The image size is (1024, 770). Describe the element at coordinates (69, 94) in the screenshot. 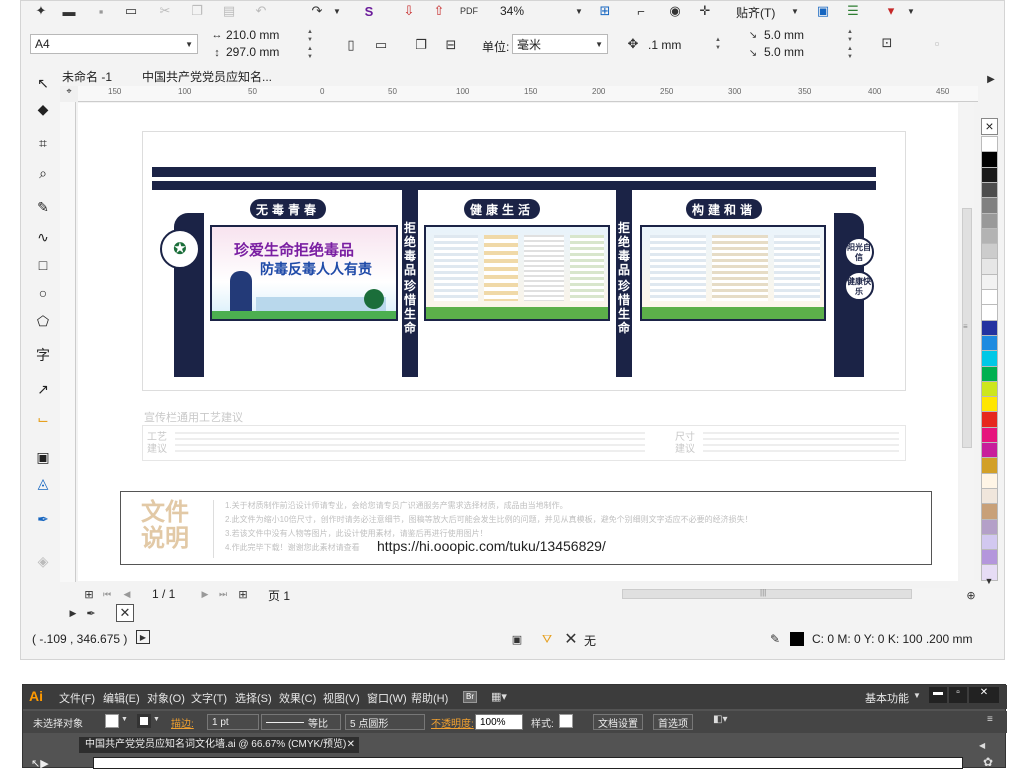

I see `ruler-origin-icon: ⌖` at that location.